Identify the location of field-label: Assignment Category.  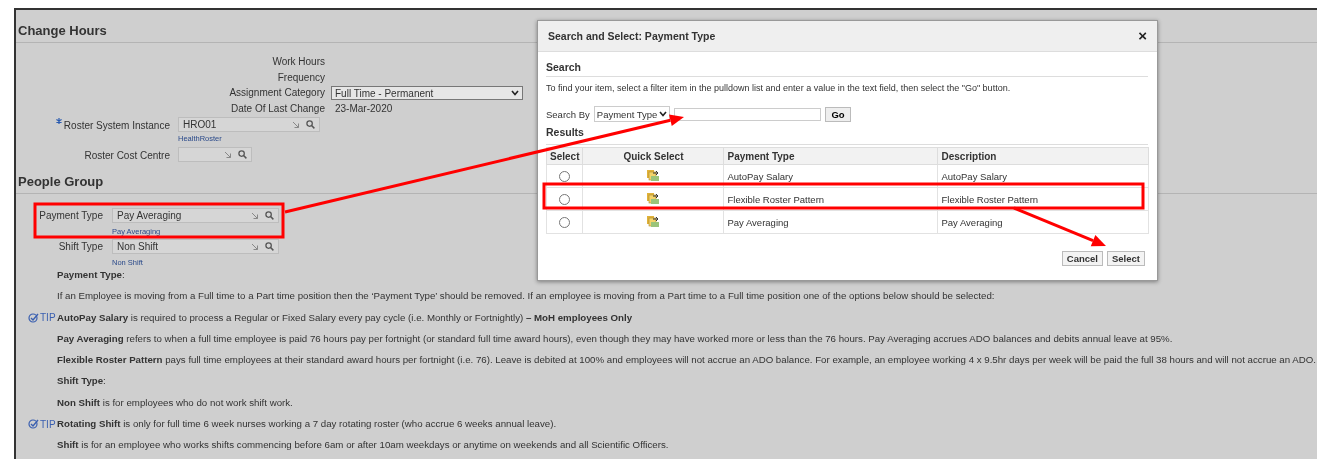
(276, 93).